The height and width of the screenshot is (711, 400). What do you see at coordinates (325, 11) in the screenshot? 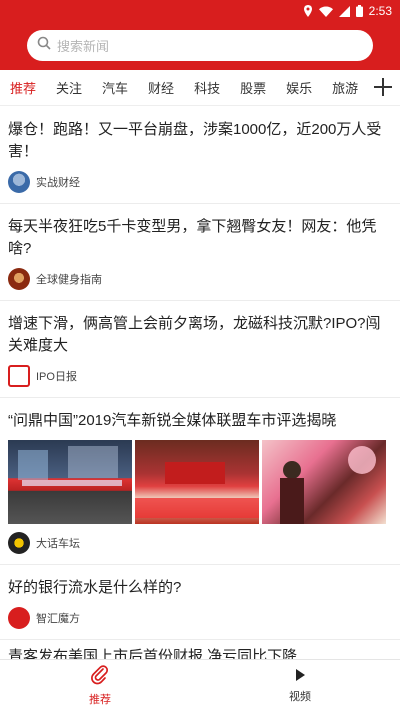
I see `wifi-icon` at bounding box center [325, 11].